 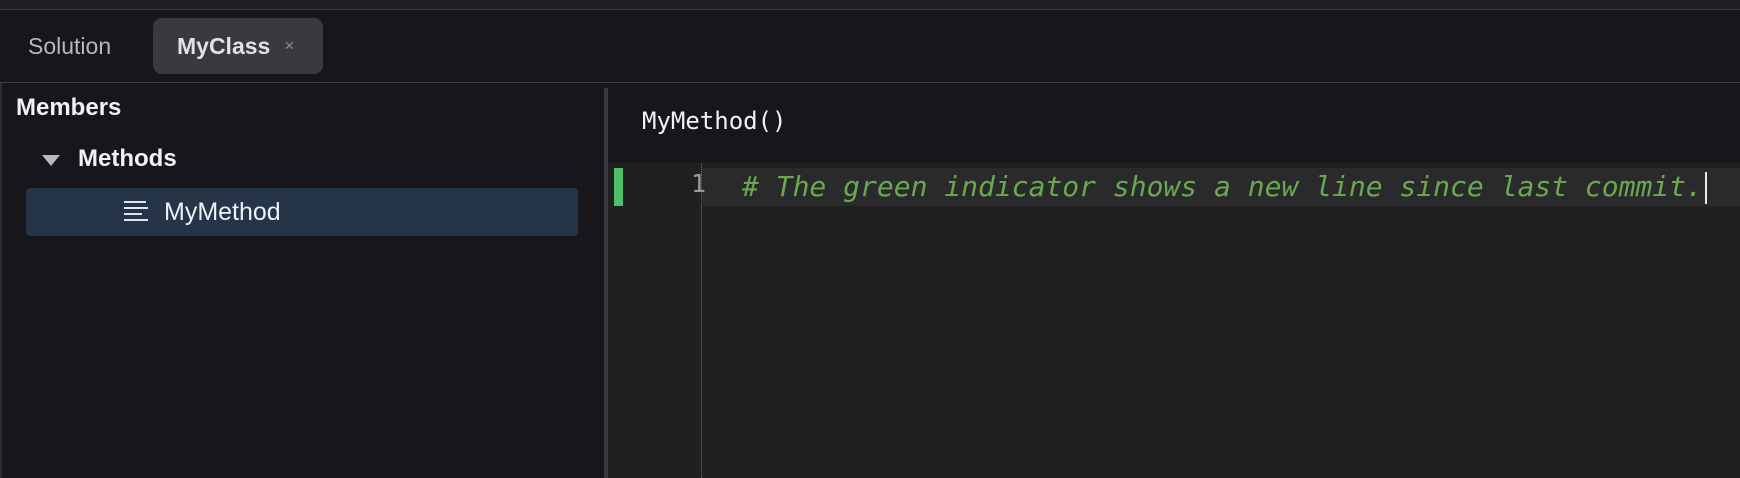 I want to click on text-caret, so click(x=1705, y=188).